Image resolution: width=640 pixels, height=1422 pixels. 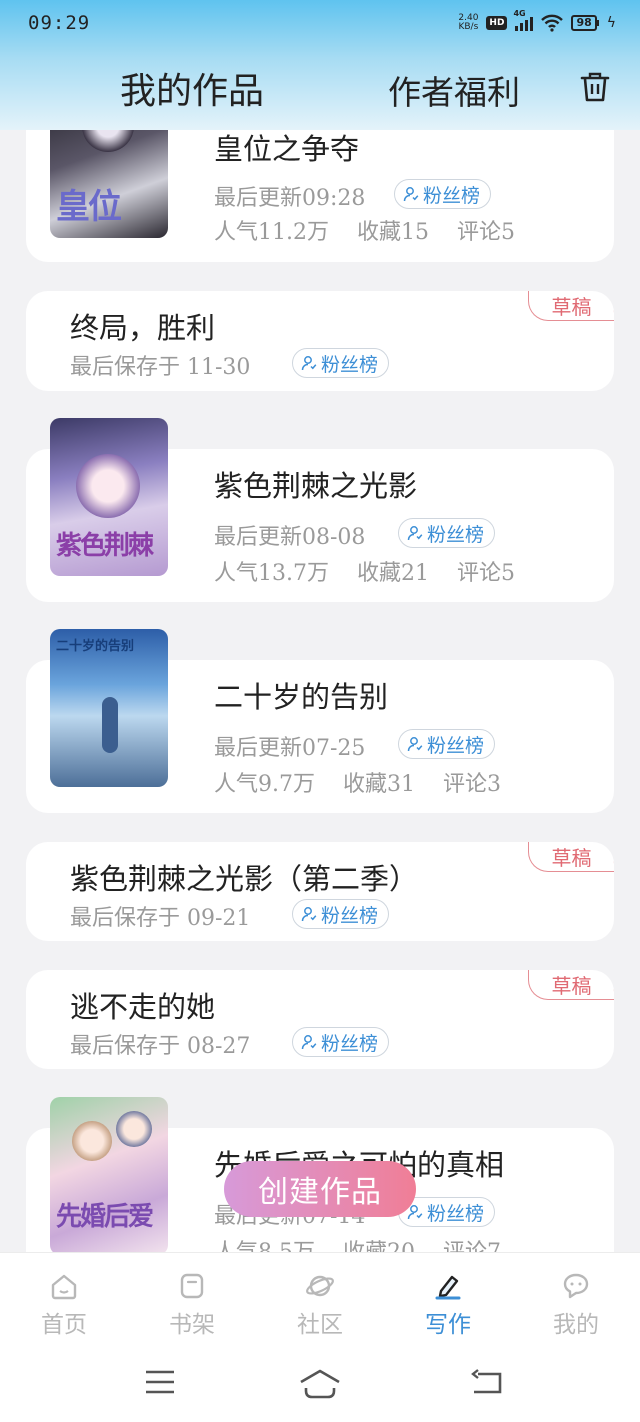 I want to click on home-icon, so click(x=64, y=1287).